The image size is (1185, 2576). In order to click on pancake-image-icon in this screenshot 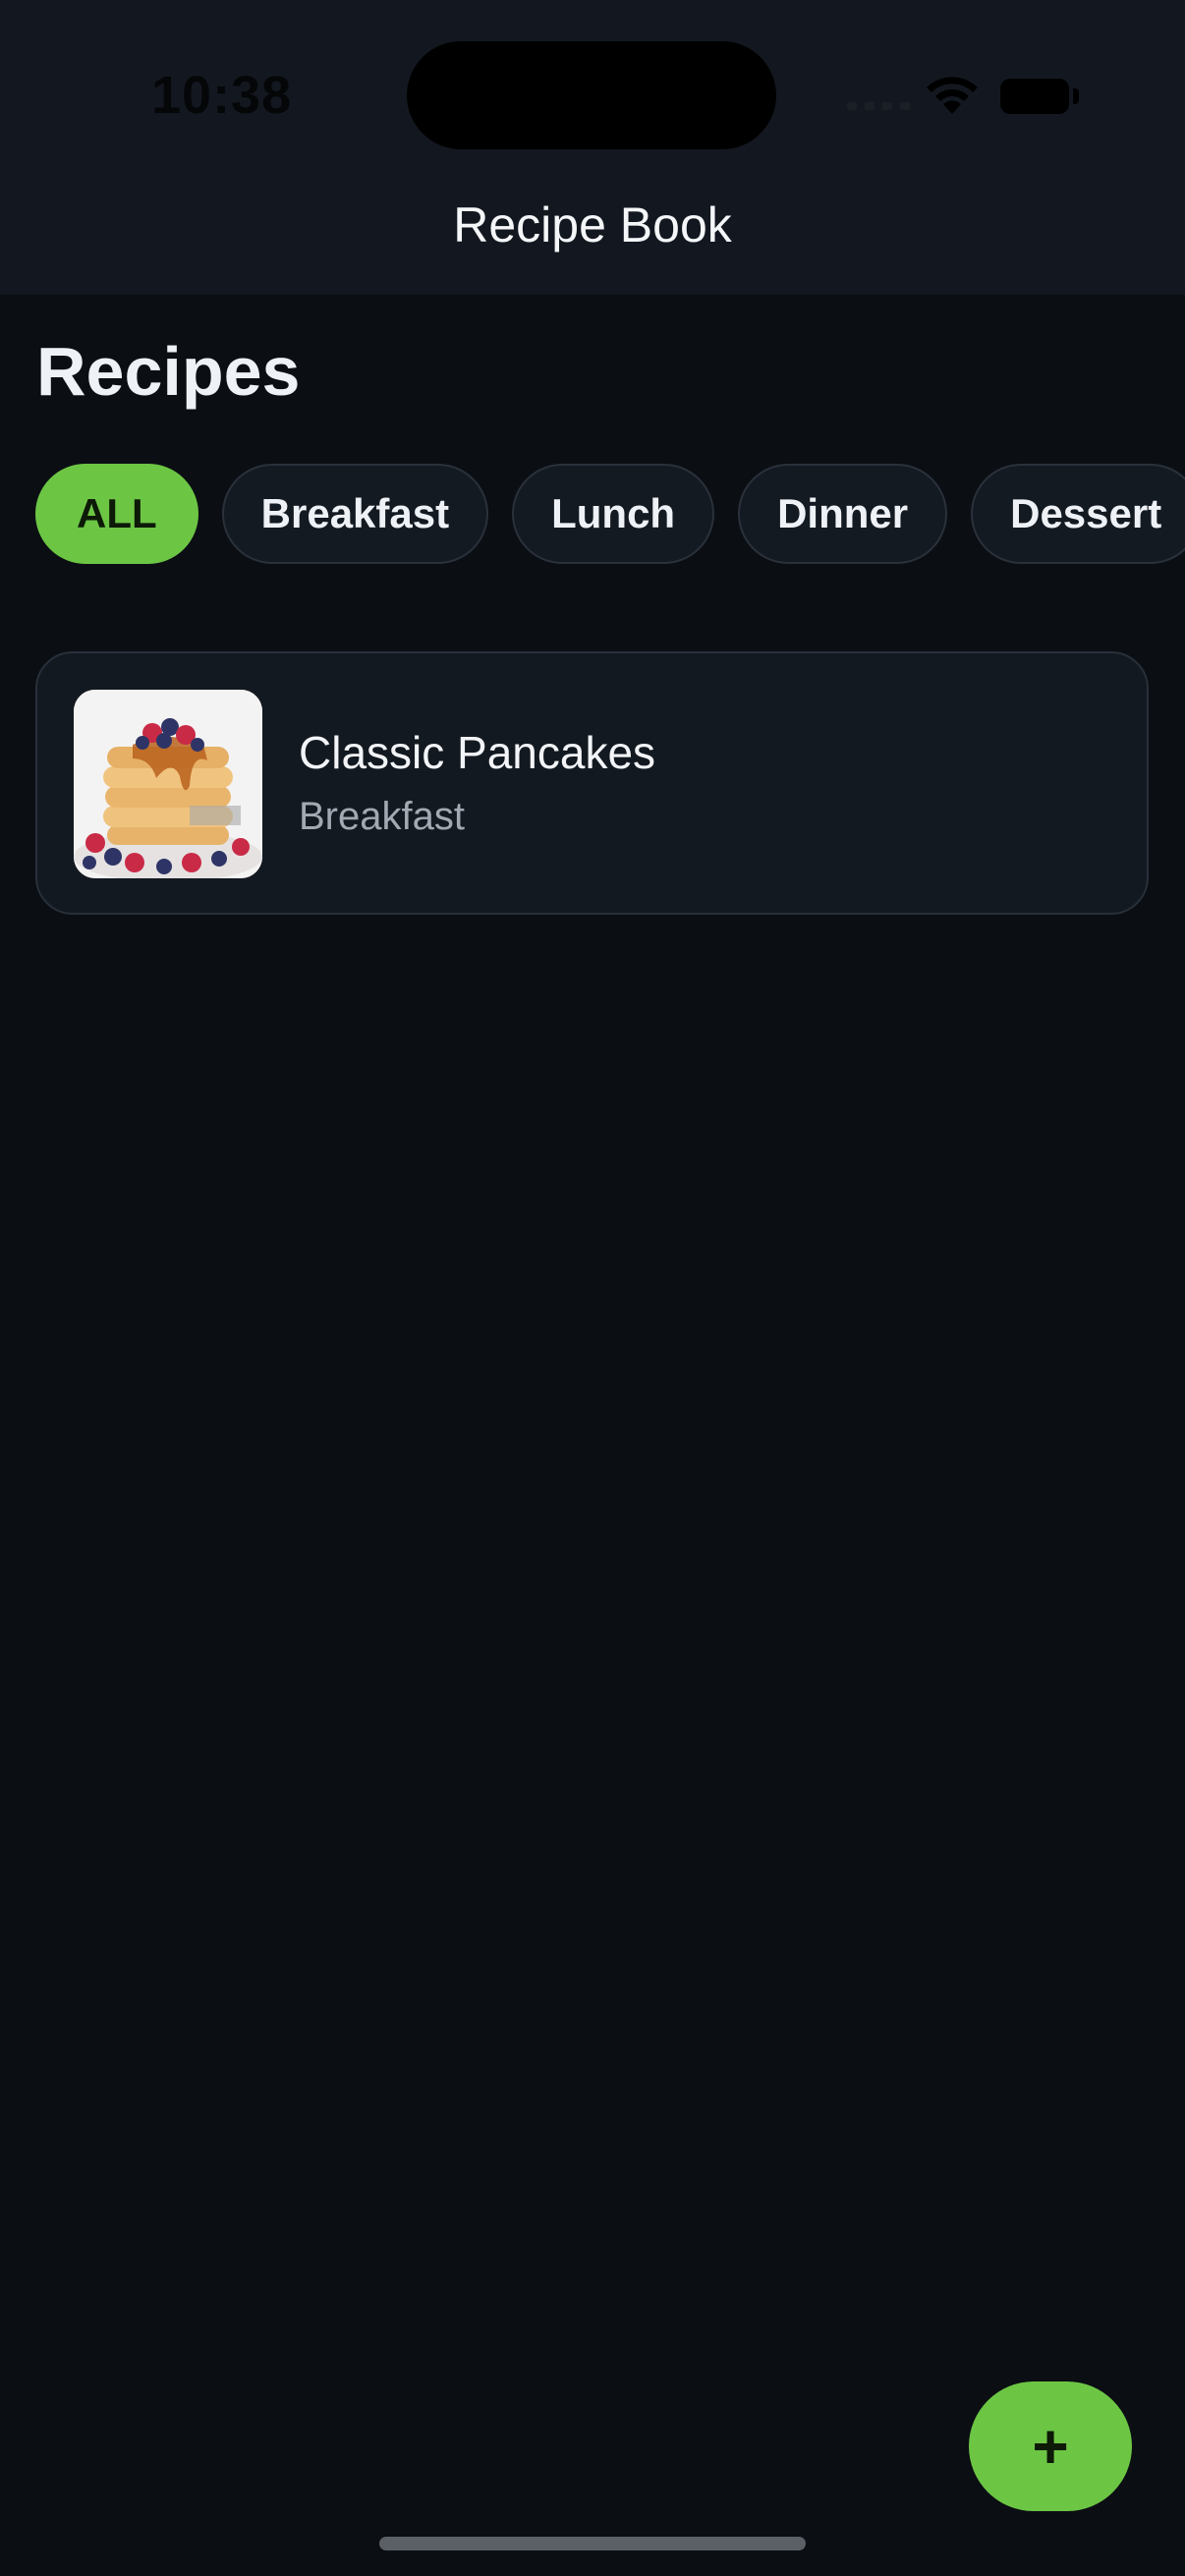, I will do `click(168, 784)`.